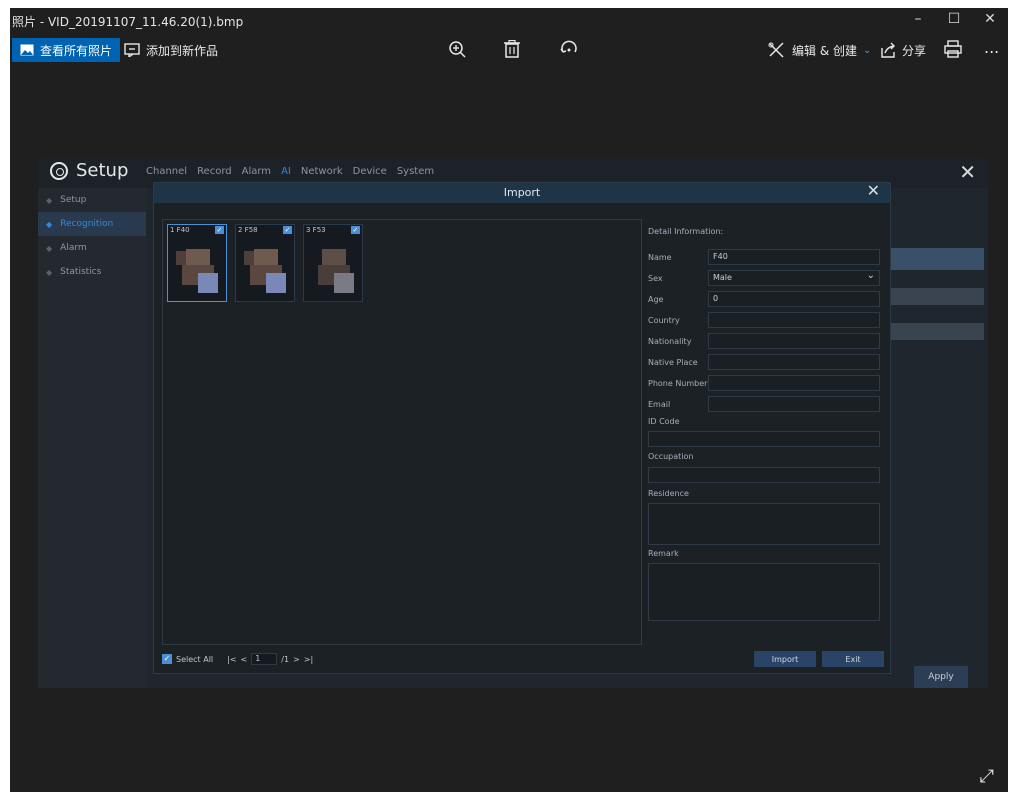 Image resolution: width=1016 pixels, height=794 pixels. I want to click on share-button: 分享, so click(903, 50).